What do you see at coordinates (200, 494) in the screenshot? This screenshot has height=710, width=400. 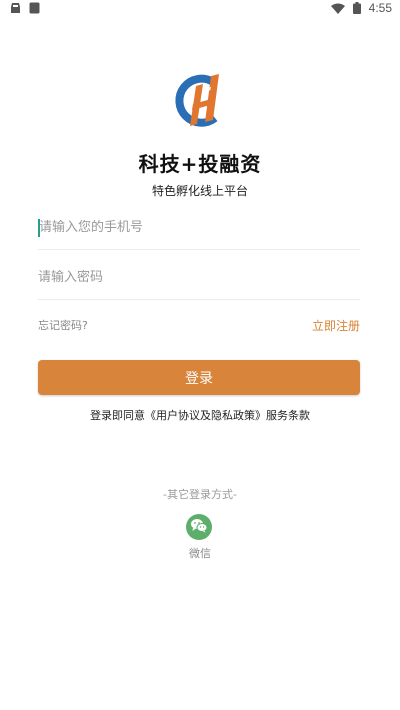 I see `other-login-heading: -其它登录方式-` at bounding box center [200, 494].